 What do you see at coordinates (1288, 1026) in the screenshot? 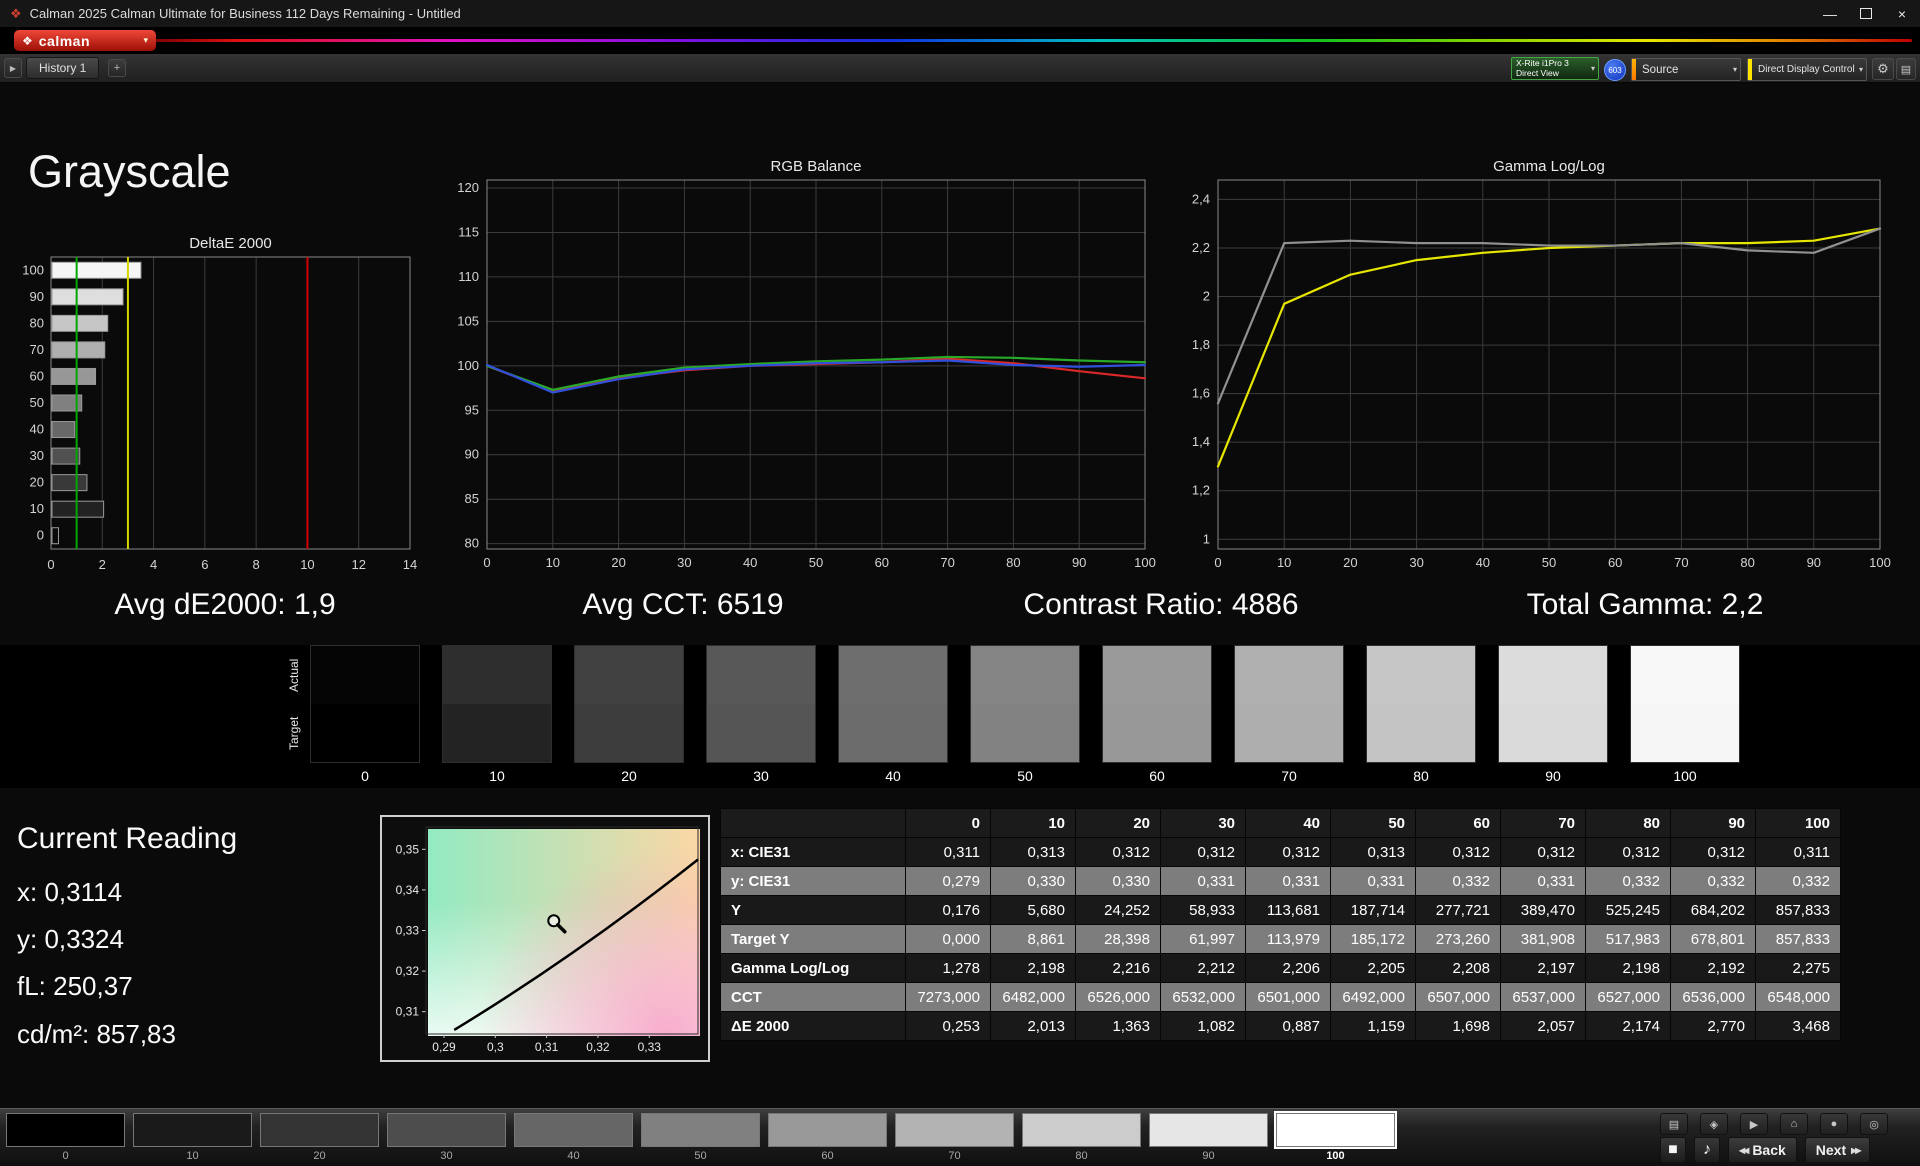
I see `table-cell: 0,887` at bounding box center [1288, 1026].